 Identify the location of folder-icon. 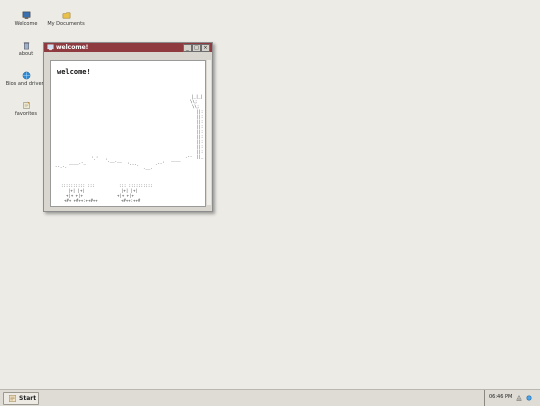
(66, 15).